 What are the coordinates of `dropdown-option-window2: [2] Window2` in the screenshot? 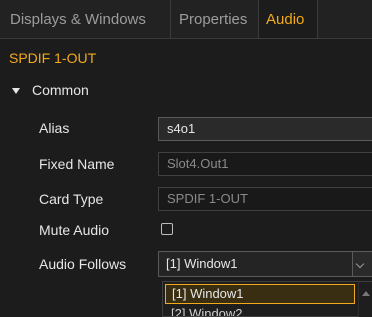 It's located at (260, 310).